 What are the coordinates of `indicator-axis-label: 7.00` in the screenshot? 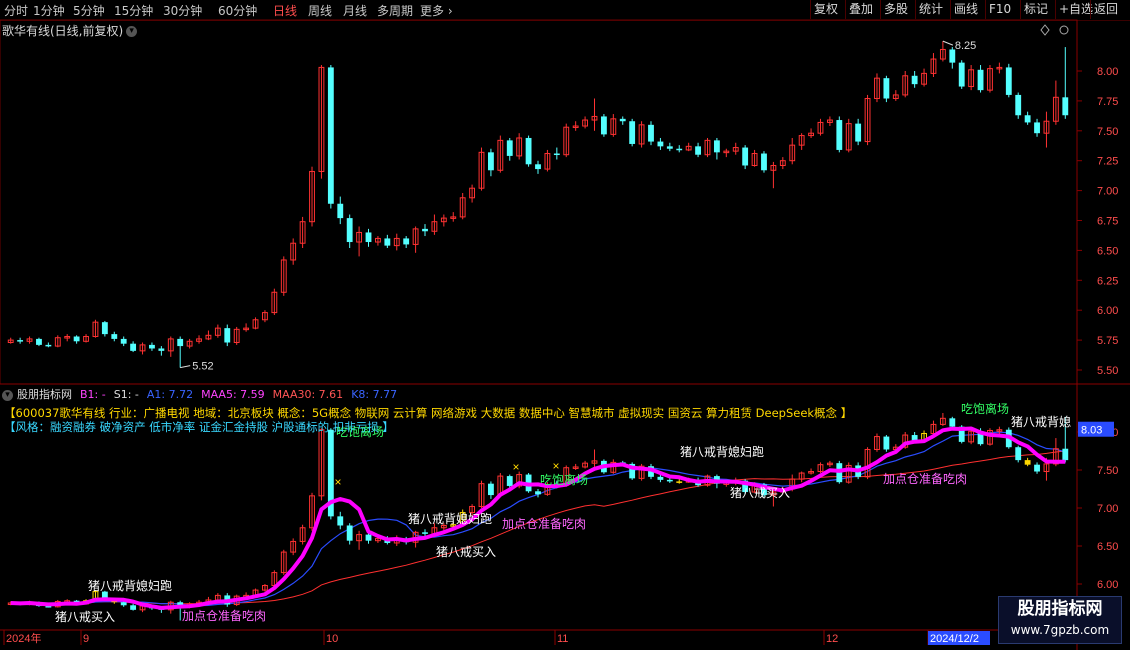 It's located at (1107, 509).